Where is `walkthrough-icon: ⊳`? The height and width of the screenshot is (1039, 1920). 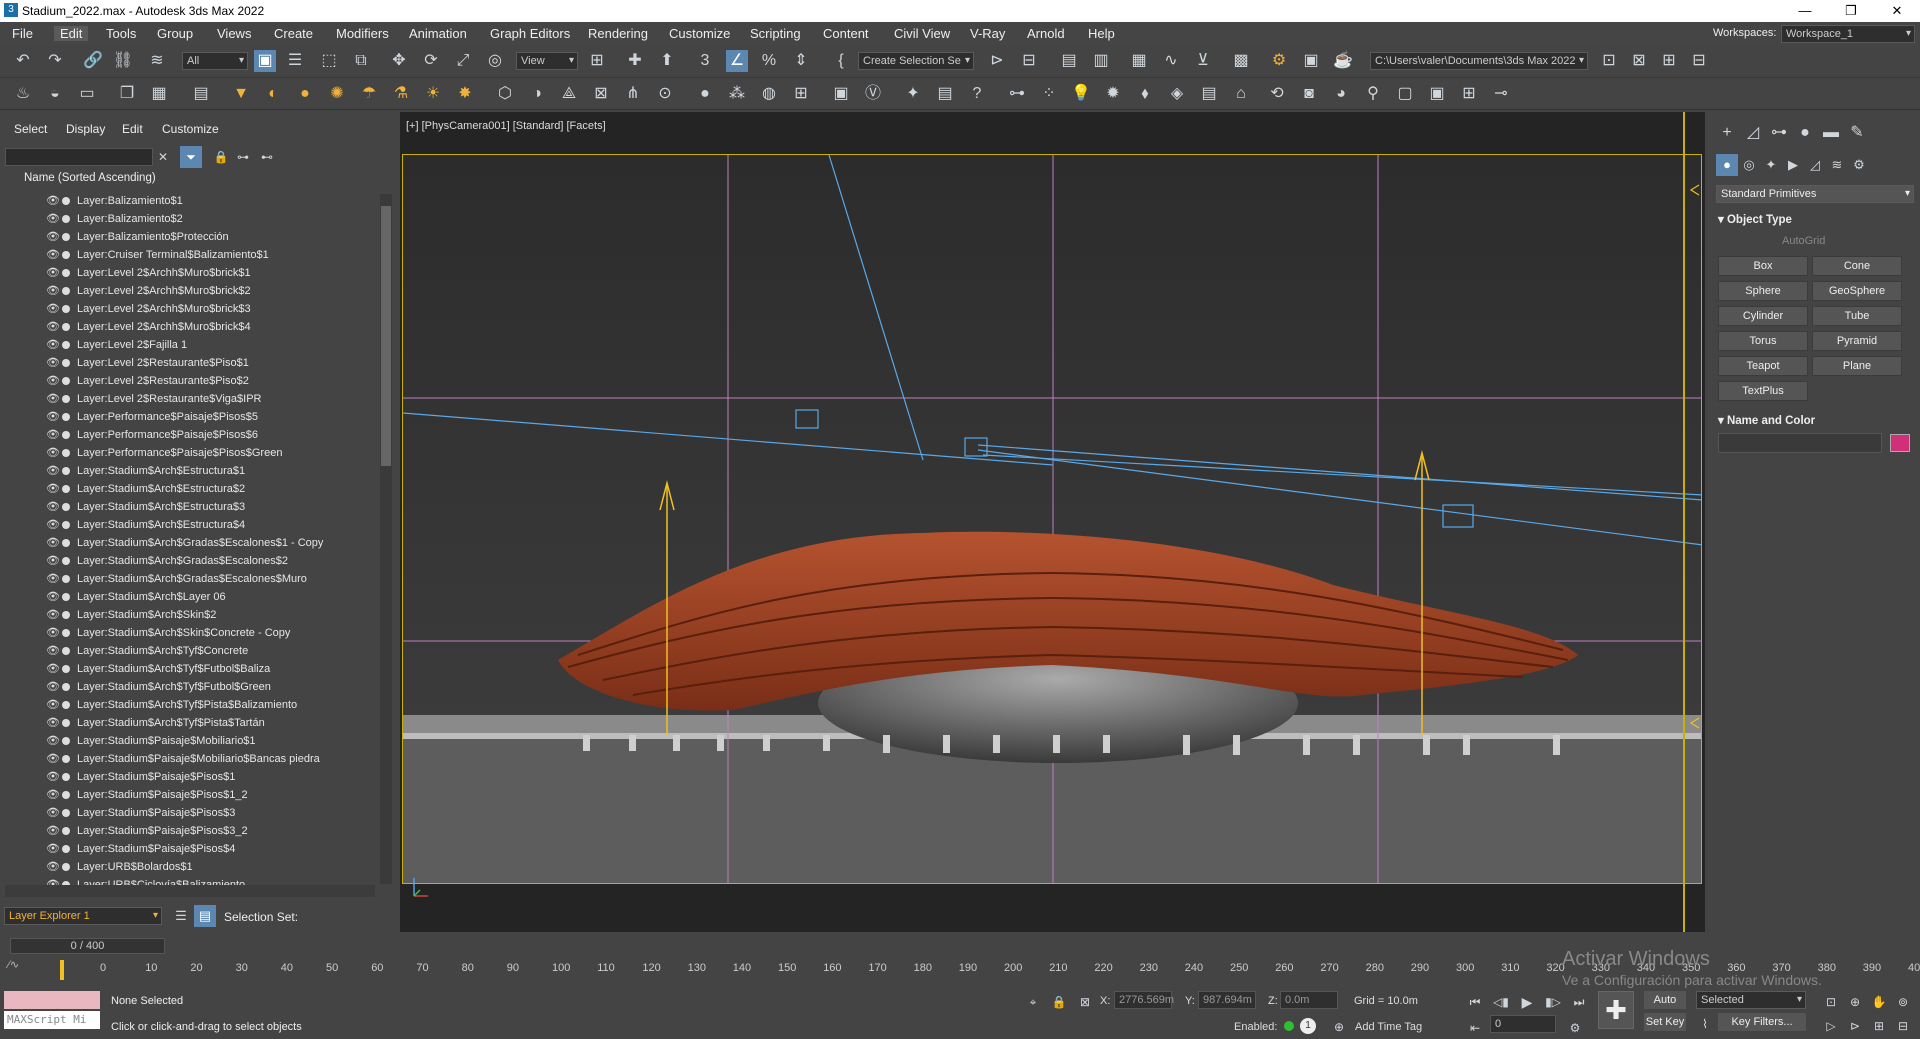 walkthrough-icon: ⊳ is located at coordinates (1855, 1026).